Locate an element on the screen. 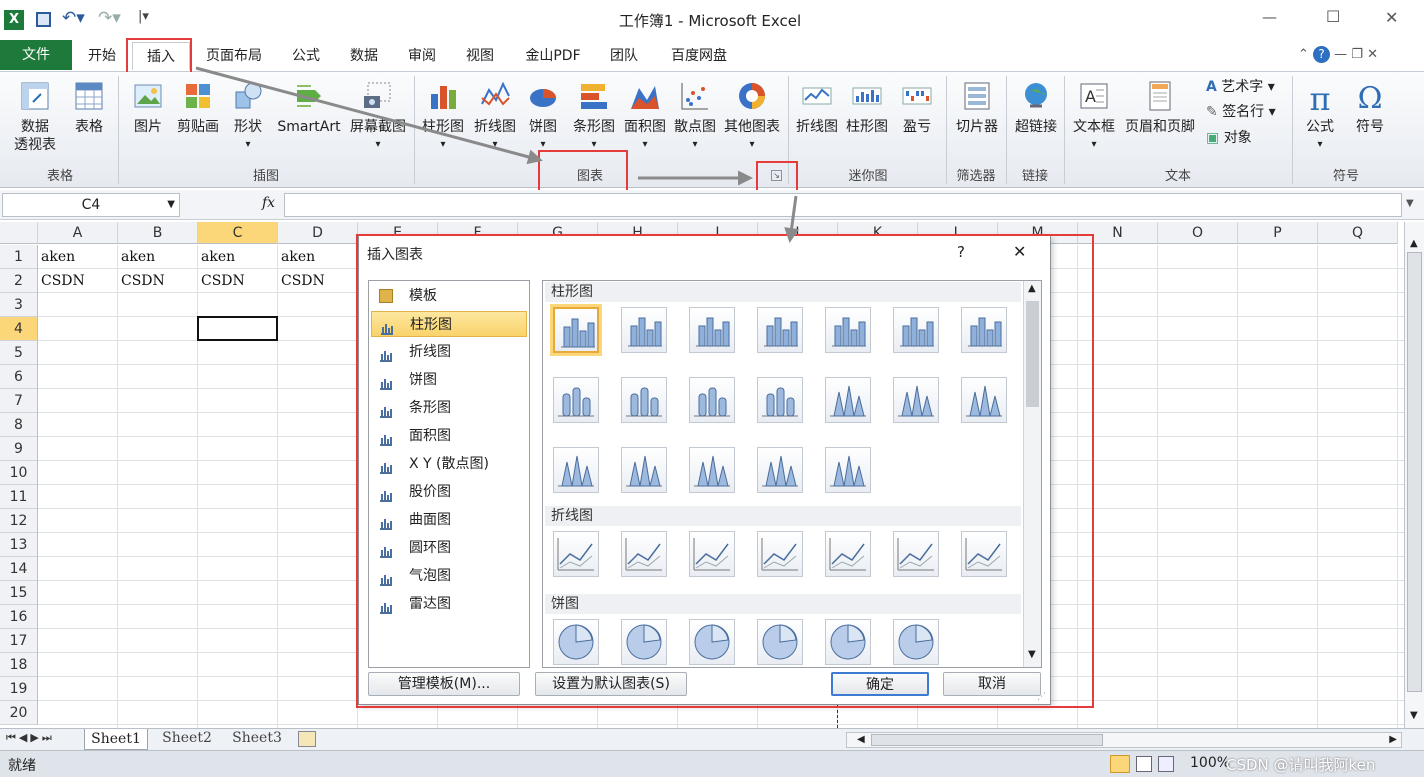 This screenshot has height=777, width=1424. sparkline-winloss-button: 盈亏 is located at coordinates (917, 108).